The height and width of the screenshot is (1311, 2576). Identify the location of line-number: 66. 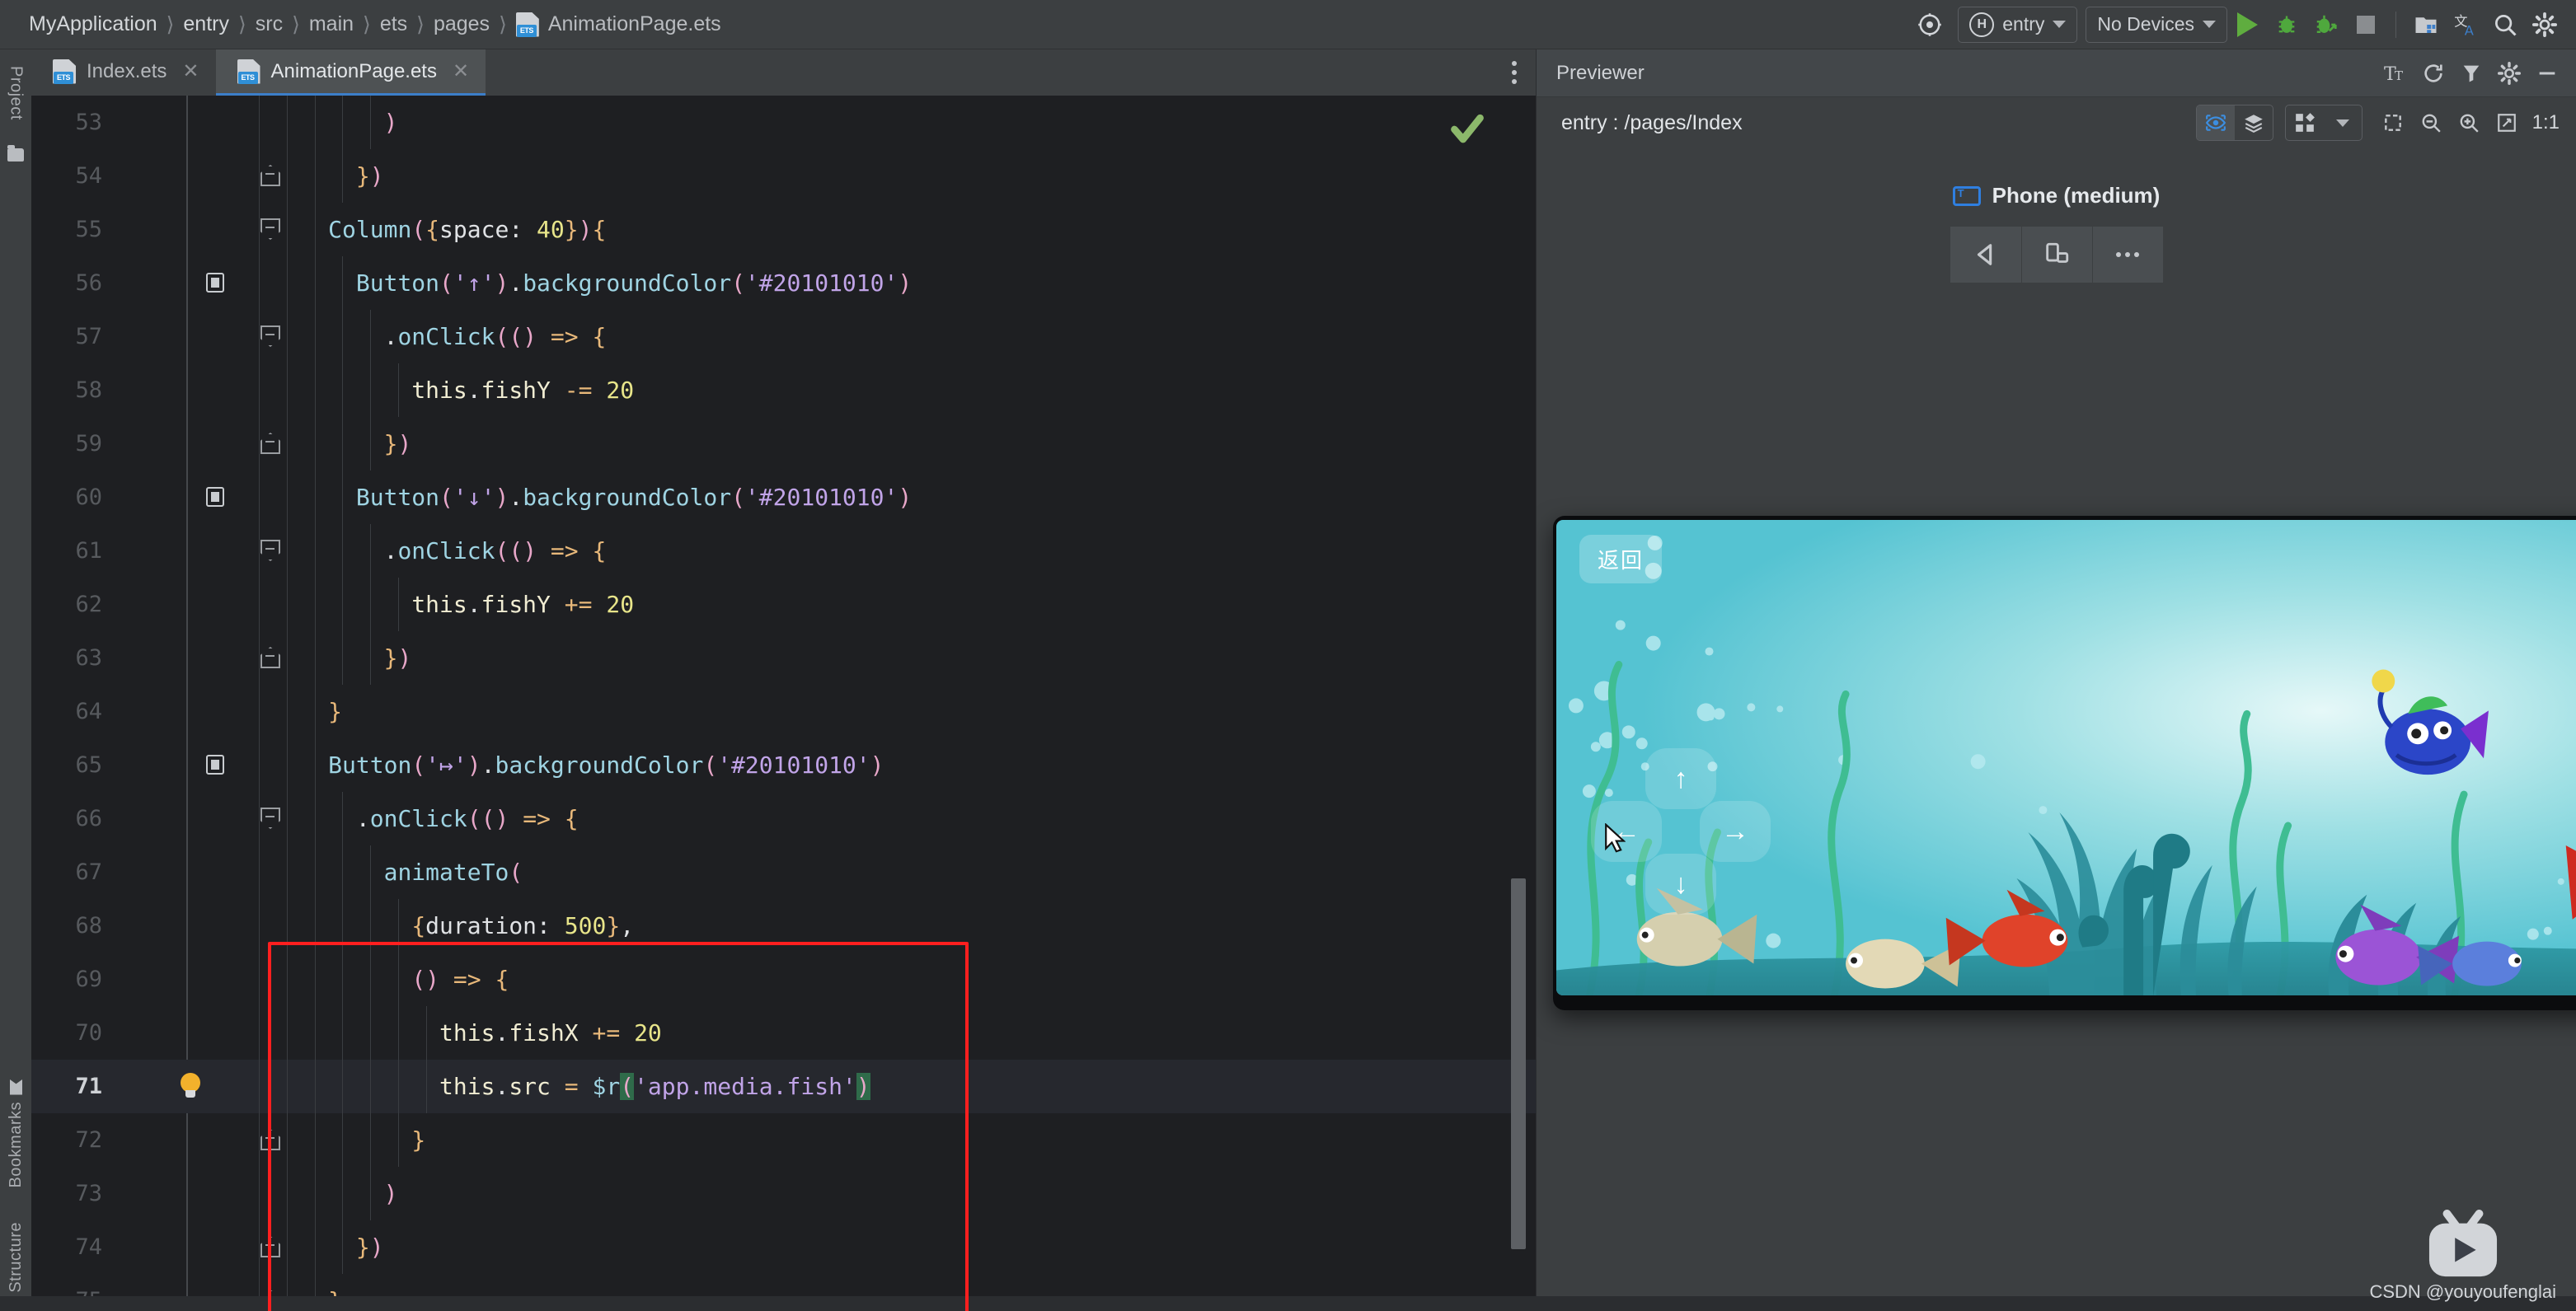
(88, 819).